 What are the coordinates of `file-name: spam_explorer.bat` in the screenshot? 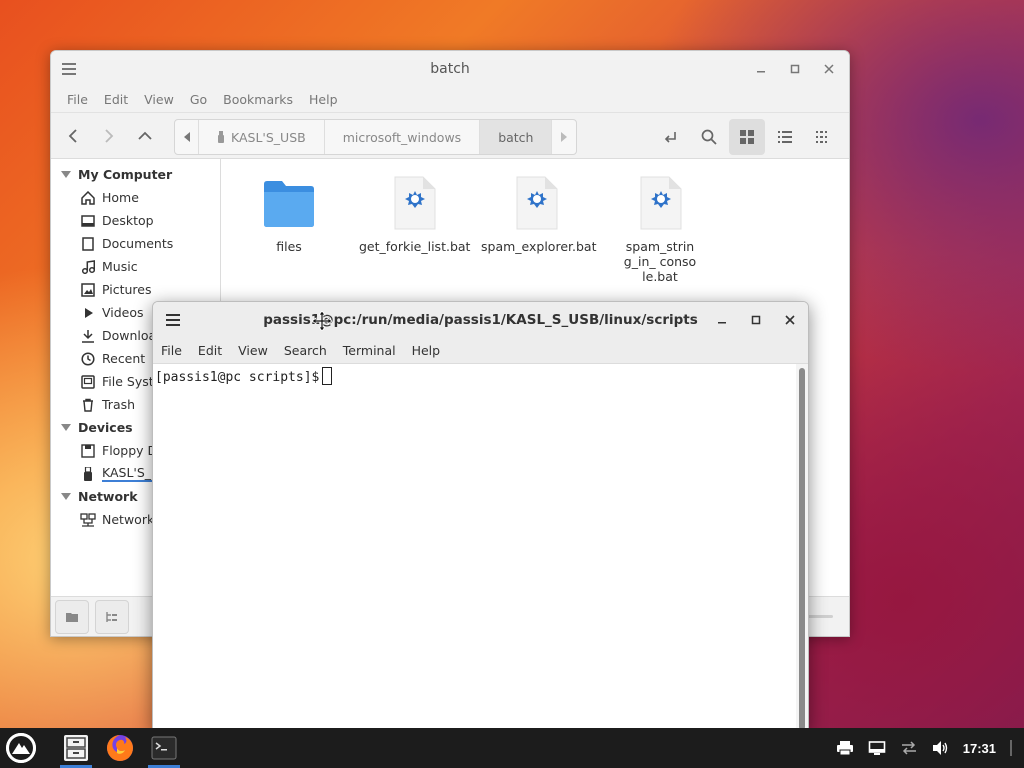 It's located at (539, 246).